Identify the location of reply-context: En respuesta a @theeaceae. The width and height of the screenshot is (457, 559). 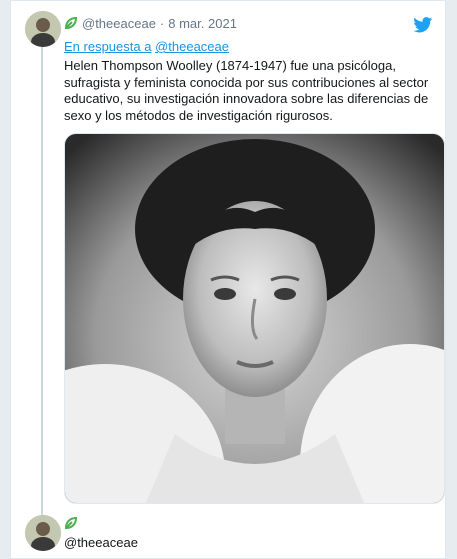
(146, 46).